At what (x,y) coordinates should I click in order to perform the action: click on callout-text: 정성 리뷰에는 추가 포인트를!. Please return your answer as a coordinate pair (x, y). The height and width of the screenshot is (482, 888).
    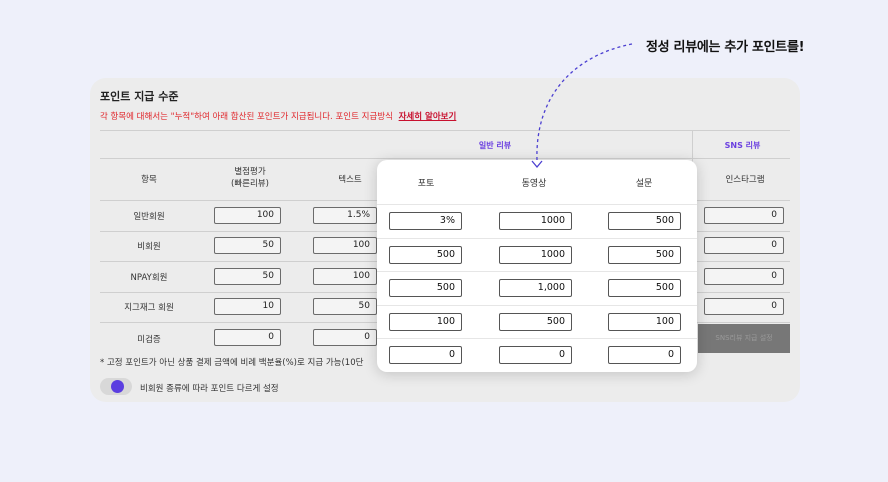
    Looking at the image, I should click on (725, 47).